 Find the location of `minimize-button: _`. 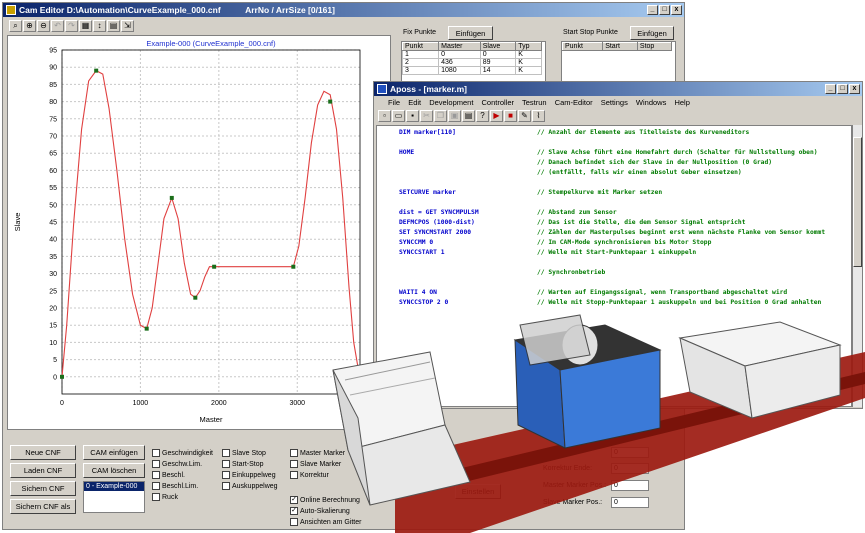

minimize-button: _ is located at coordinates (652, 10).